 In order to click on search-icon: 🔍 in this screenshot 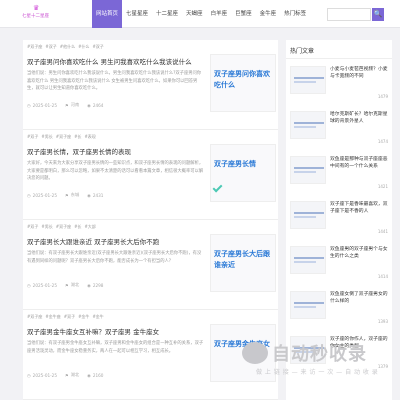, I will do `click(378, 14)`.